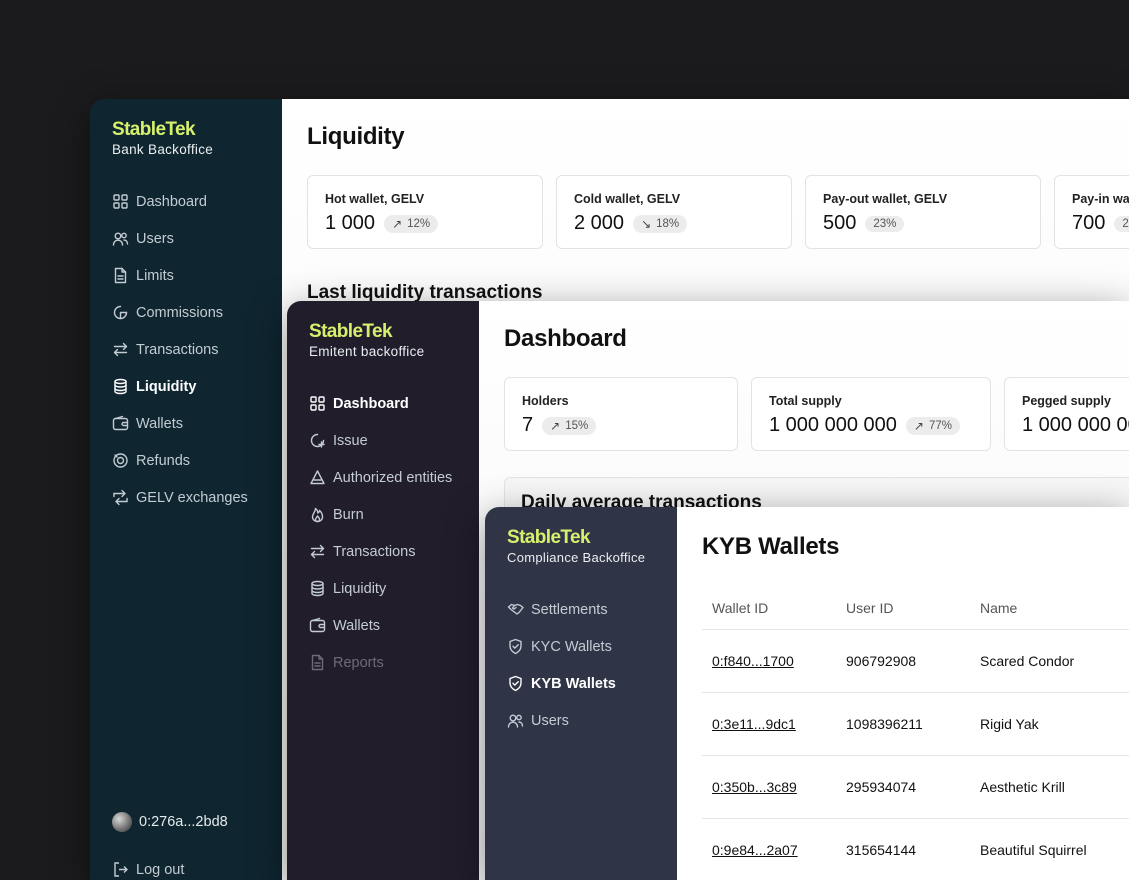 The width and height of the screenshot is (1129, 880). I want to click on change-badge: 2, so click(1121, 223).